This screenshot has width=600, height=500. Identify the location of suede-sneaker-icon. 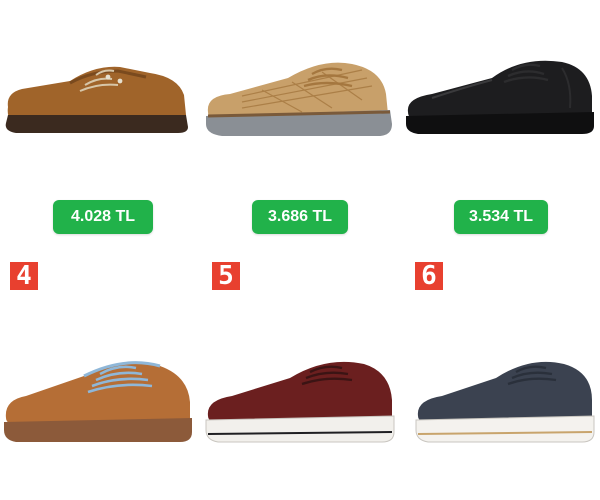
(98, 398).